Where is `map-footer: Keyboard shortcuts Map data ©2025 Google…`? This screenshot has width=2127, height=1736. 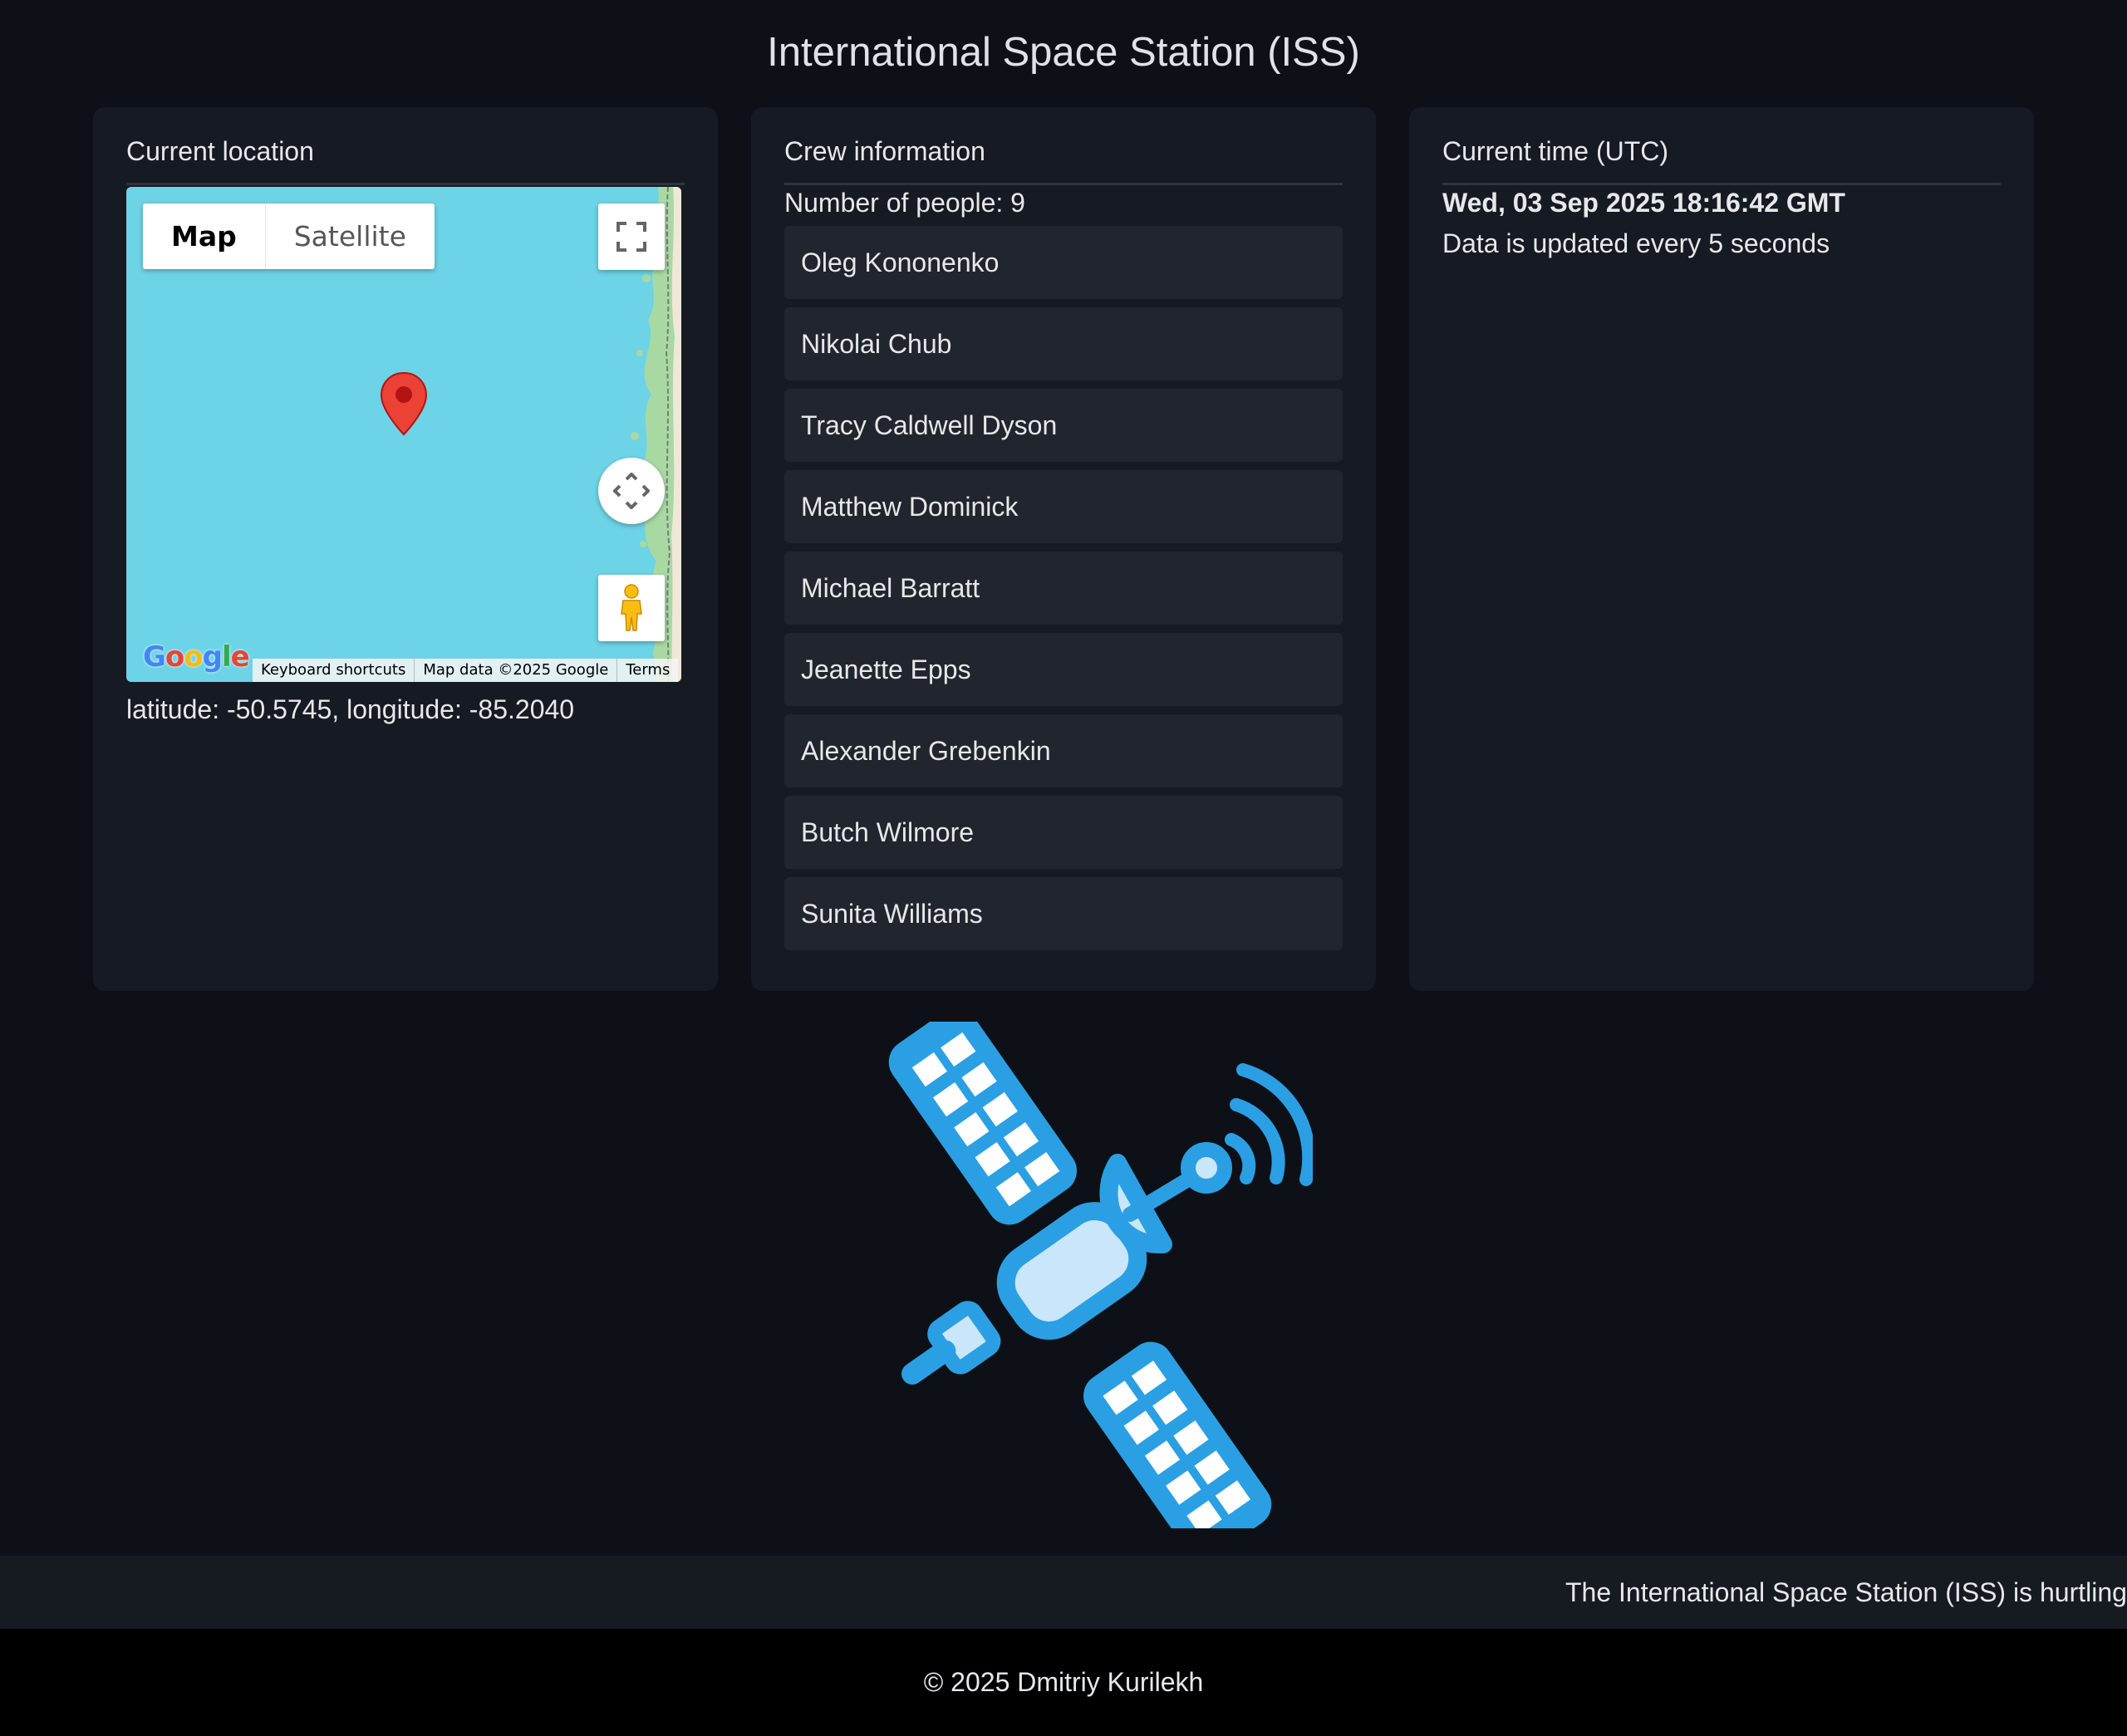 map-footer: Keyboard shortcuts Map data ©2025 Google… is located at coordinates (466, 670).